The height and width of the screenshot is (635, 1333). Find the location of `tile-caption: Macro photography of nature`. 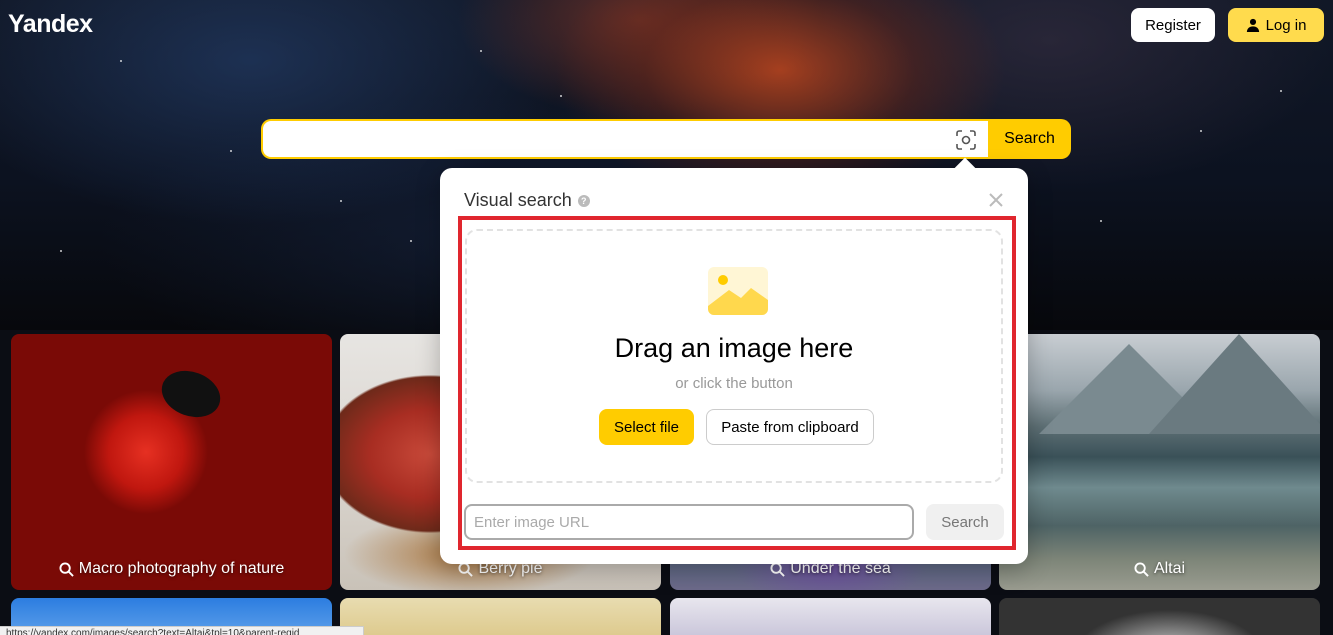

tile-caption: Macro photography of nature is located at coordinates (171, 569).